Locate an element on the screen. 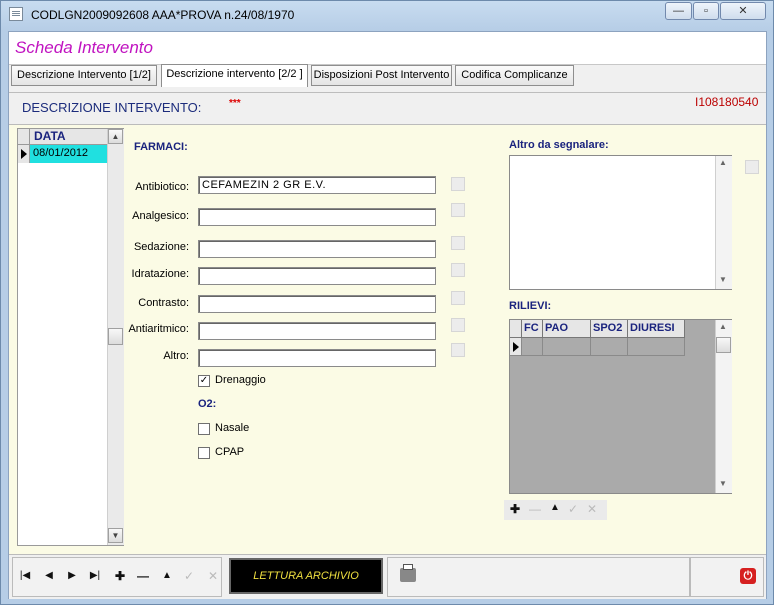 The image size is (774, 605). nasale-label: Nasale is located at coordinates (232, 428).